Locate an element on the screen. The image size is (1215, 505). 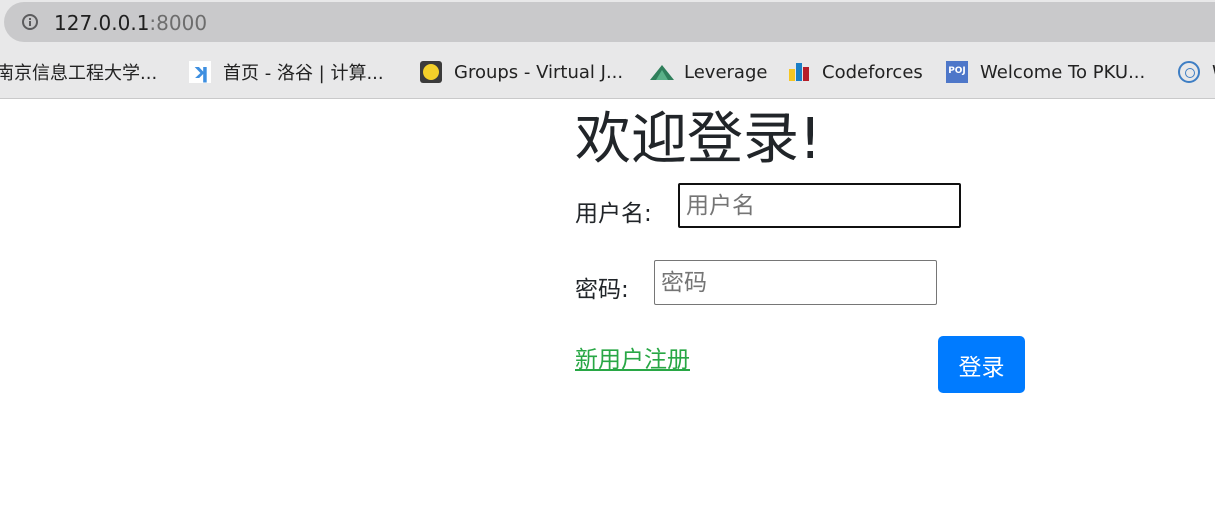
poj-icon: POJ is located at coordinates (957, 72).